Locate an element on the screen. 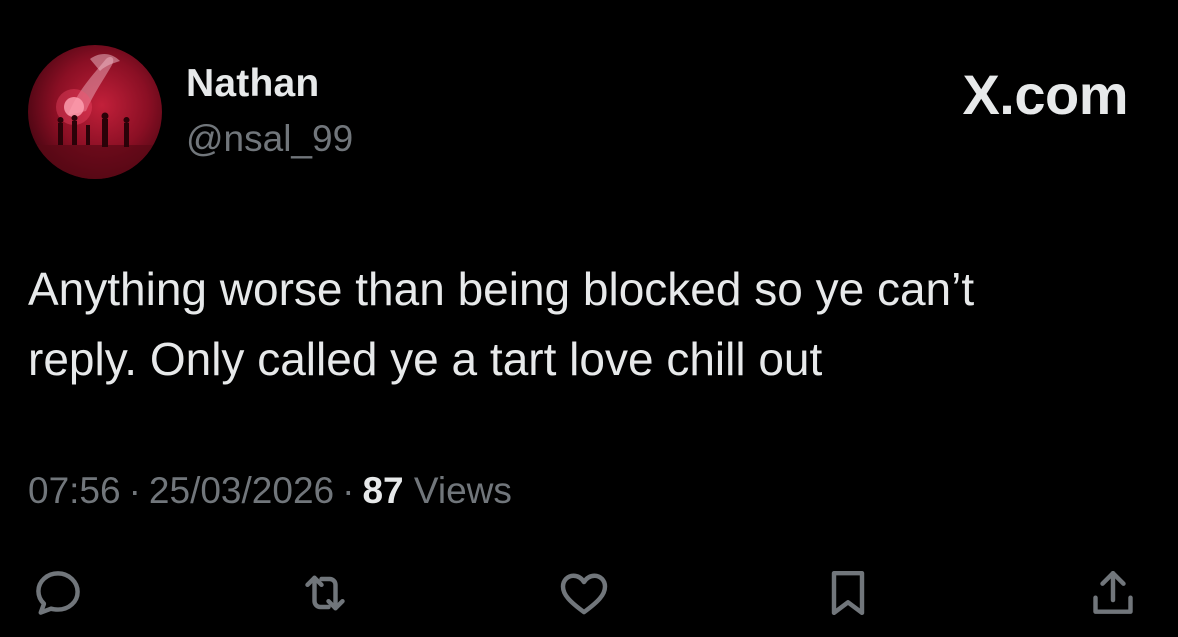 This screenshot has height=637, width=1178. like-icon is located at coordinates (584, 593).